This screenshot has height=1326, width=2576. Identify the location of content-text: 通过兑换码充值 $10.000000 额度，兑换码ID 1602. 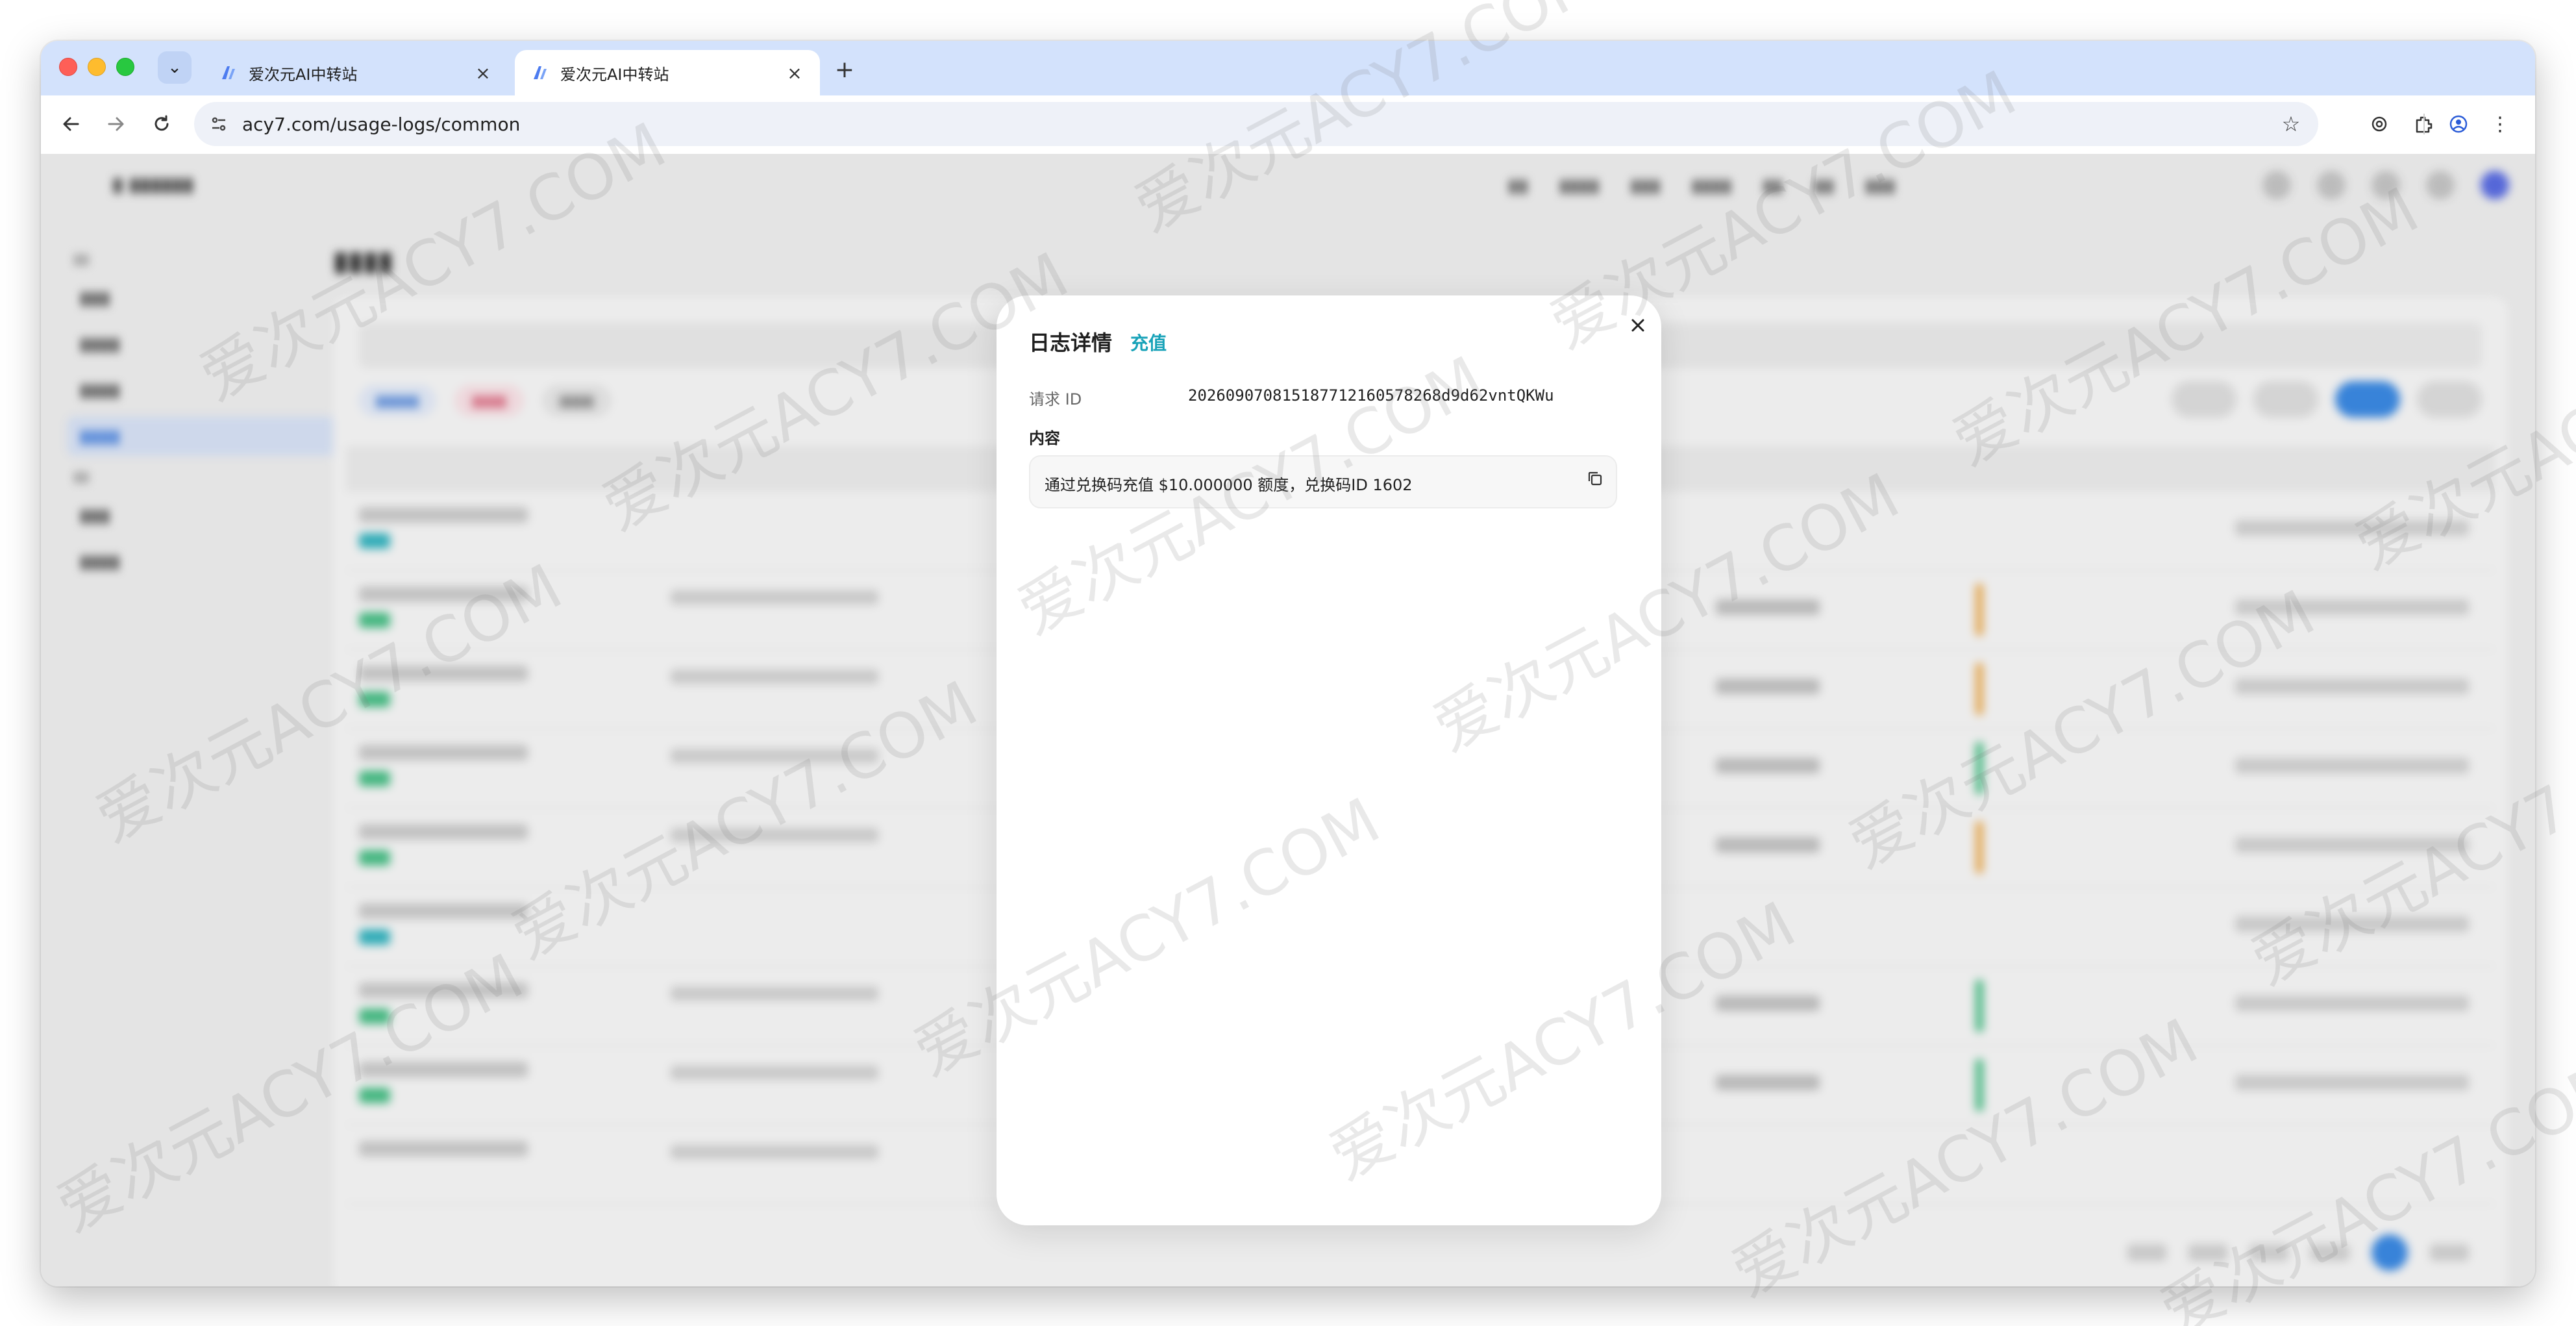
(1229, 485).